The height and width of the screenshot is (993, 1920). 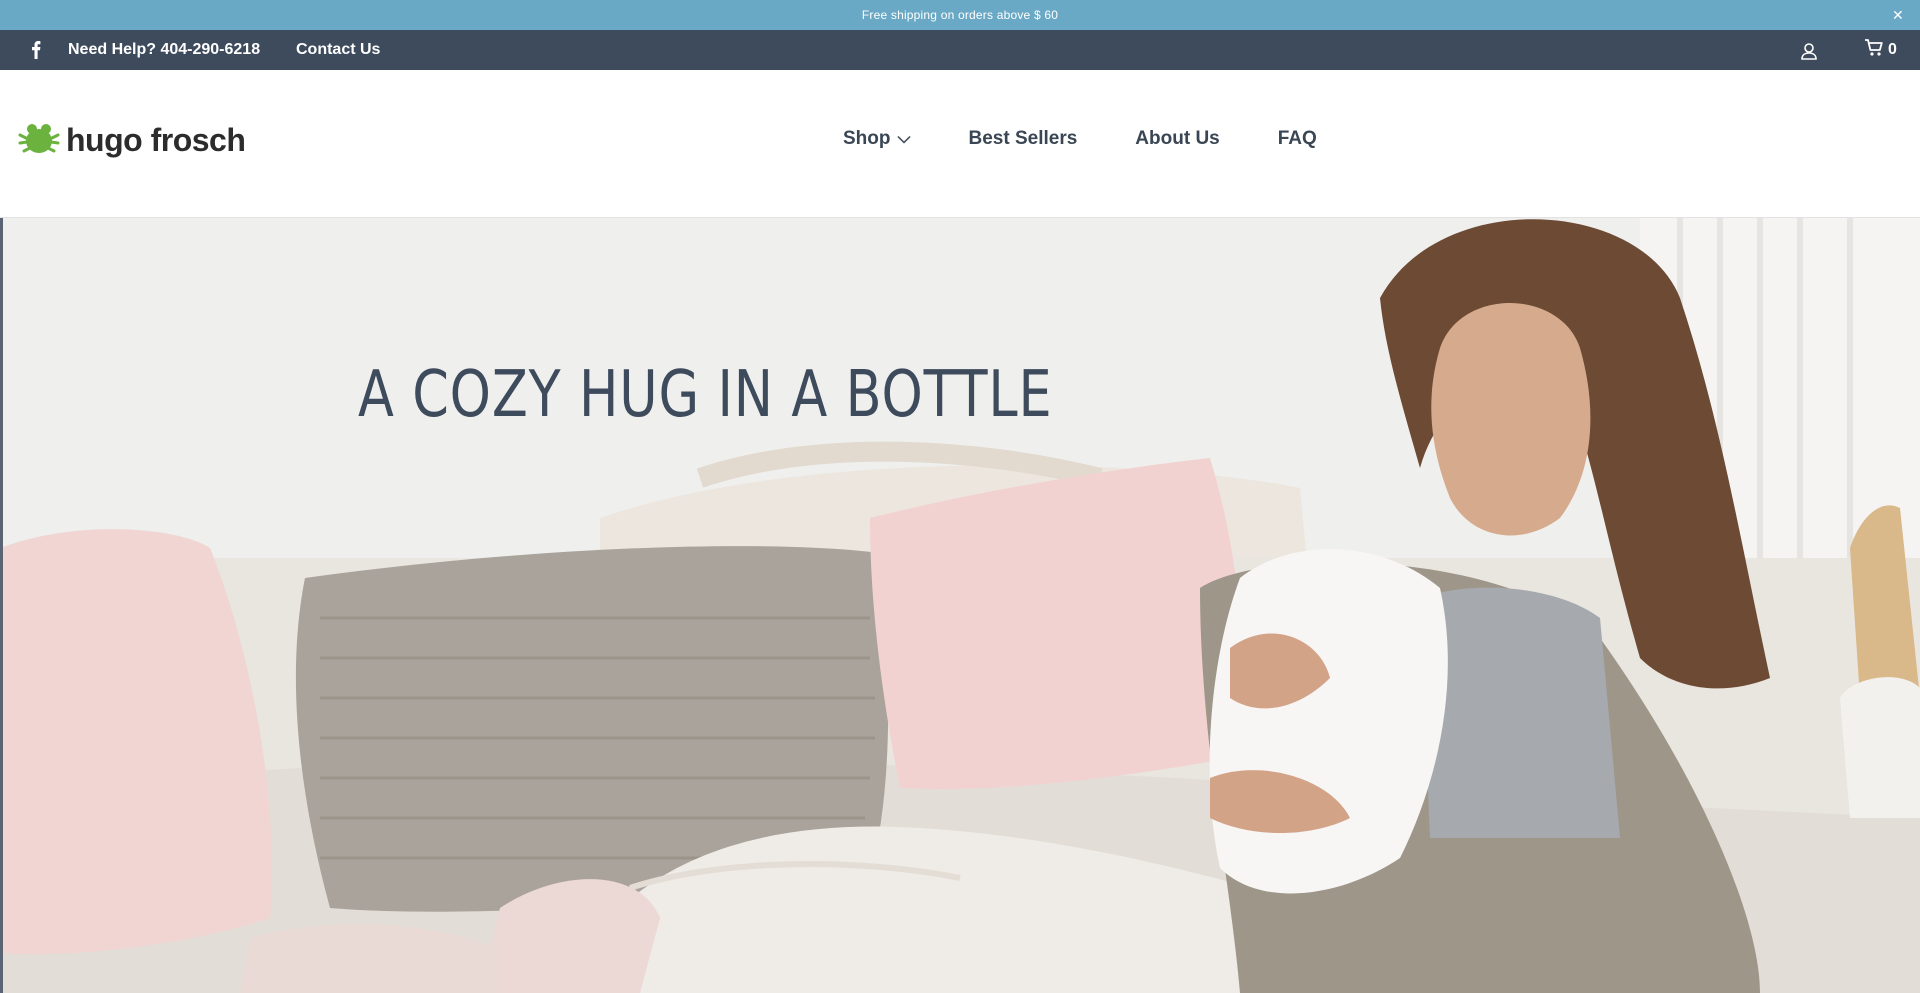 I want to click on user-icon, so click(x=1809, y=51).